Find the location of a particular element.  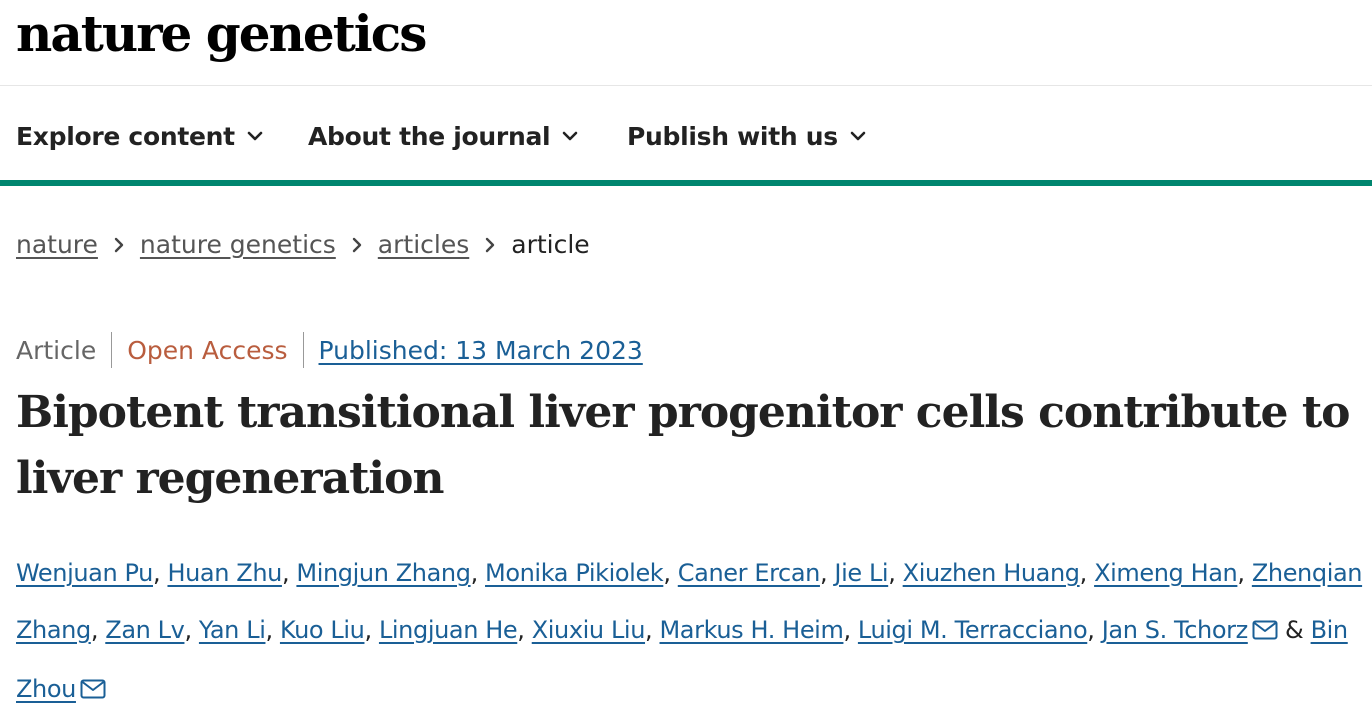

author-link: Mingjun Zhang is located at coordinates (383, 573).